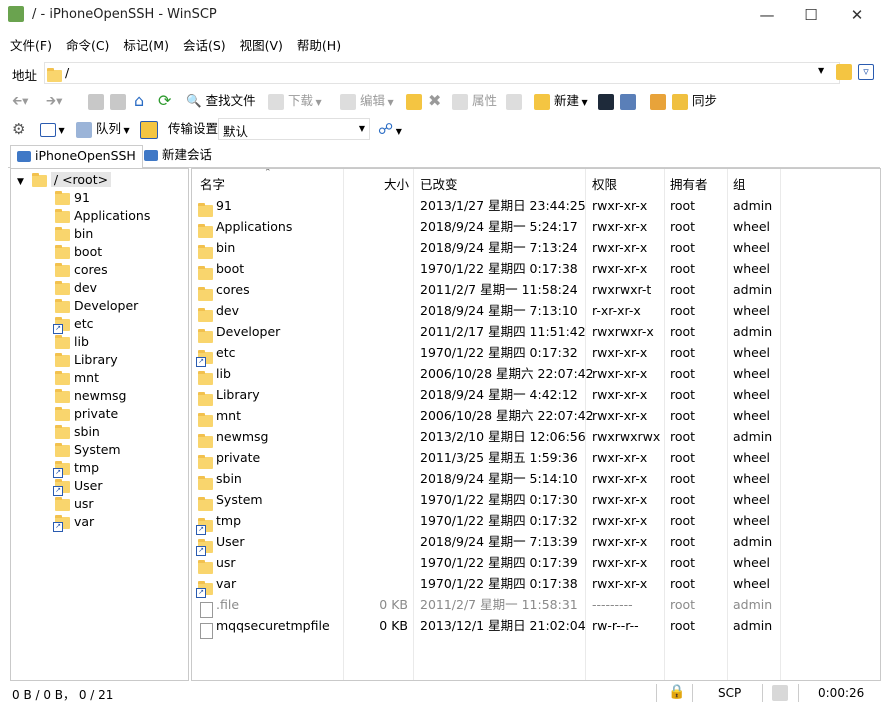 The image size is (888, 711). I want to click on tree-item: usr, so click(74, 504).